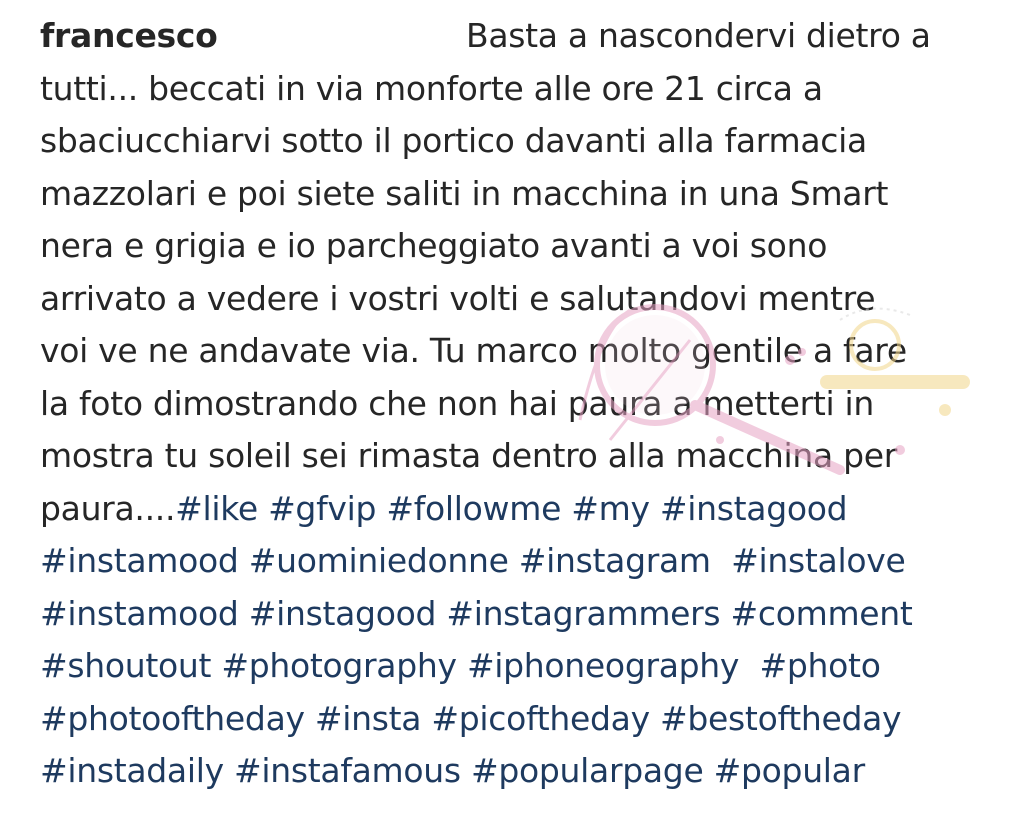 The image size is (1024, 814). I want to click on hashtag-link: #instagram, so click(615, 560).